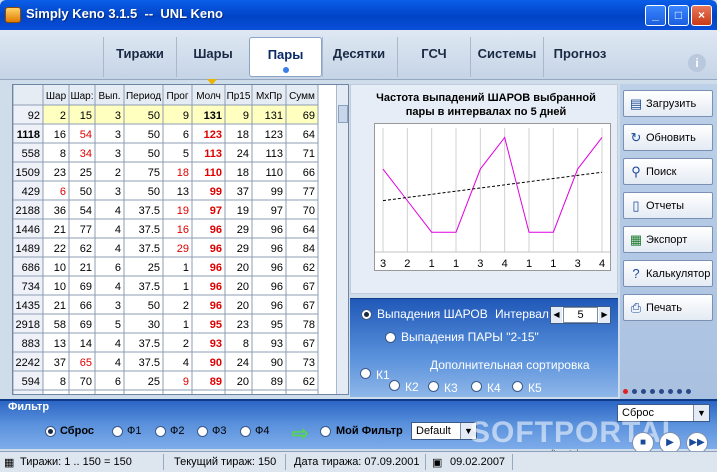  What do you see at coordinates (243, 363) in the screenshot?
I see `table-cell: 24` at bounding box center [243, 363].